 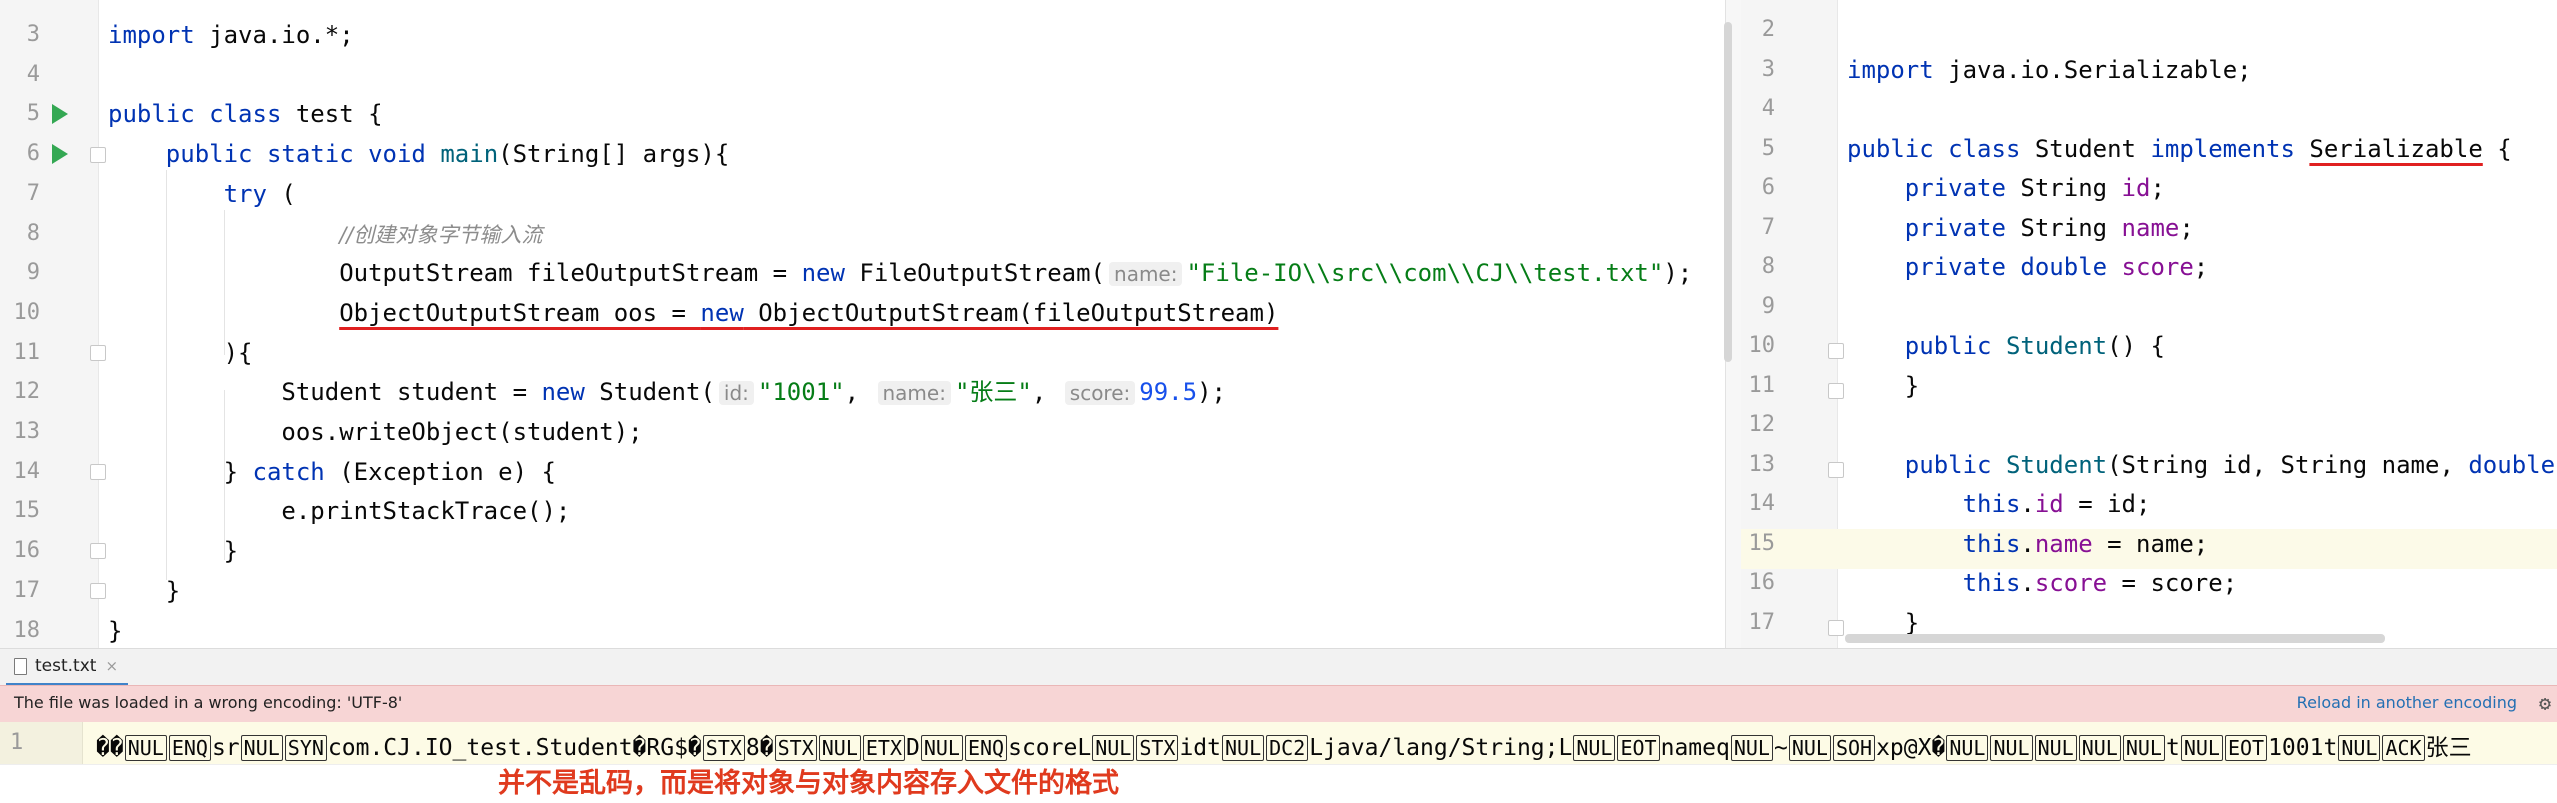 What do you see at coordinates (2049, 70) in the screenshot?
I see `code-line: import java.io.Serializable;` at bounding box center [2049, 70].